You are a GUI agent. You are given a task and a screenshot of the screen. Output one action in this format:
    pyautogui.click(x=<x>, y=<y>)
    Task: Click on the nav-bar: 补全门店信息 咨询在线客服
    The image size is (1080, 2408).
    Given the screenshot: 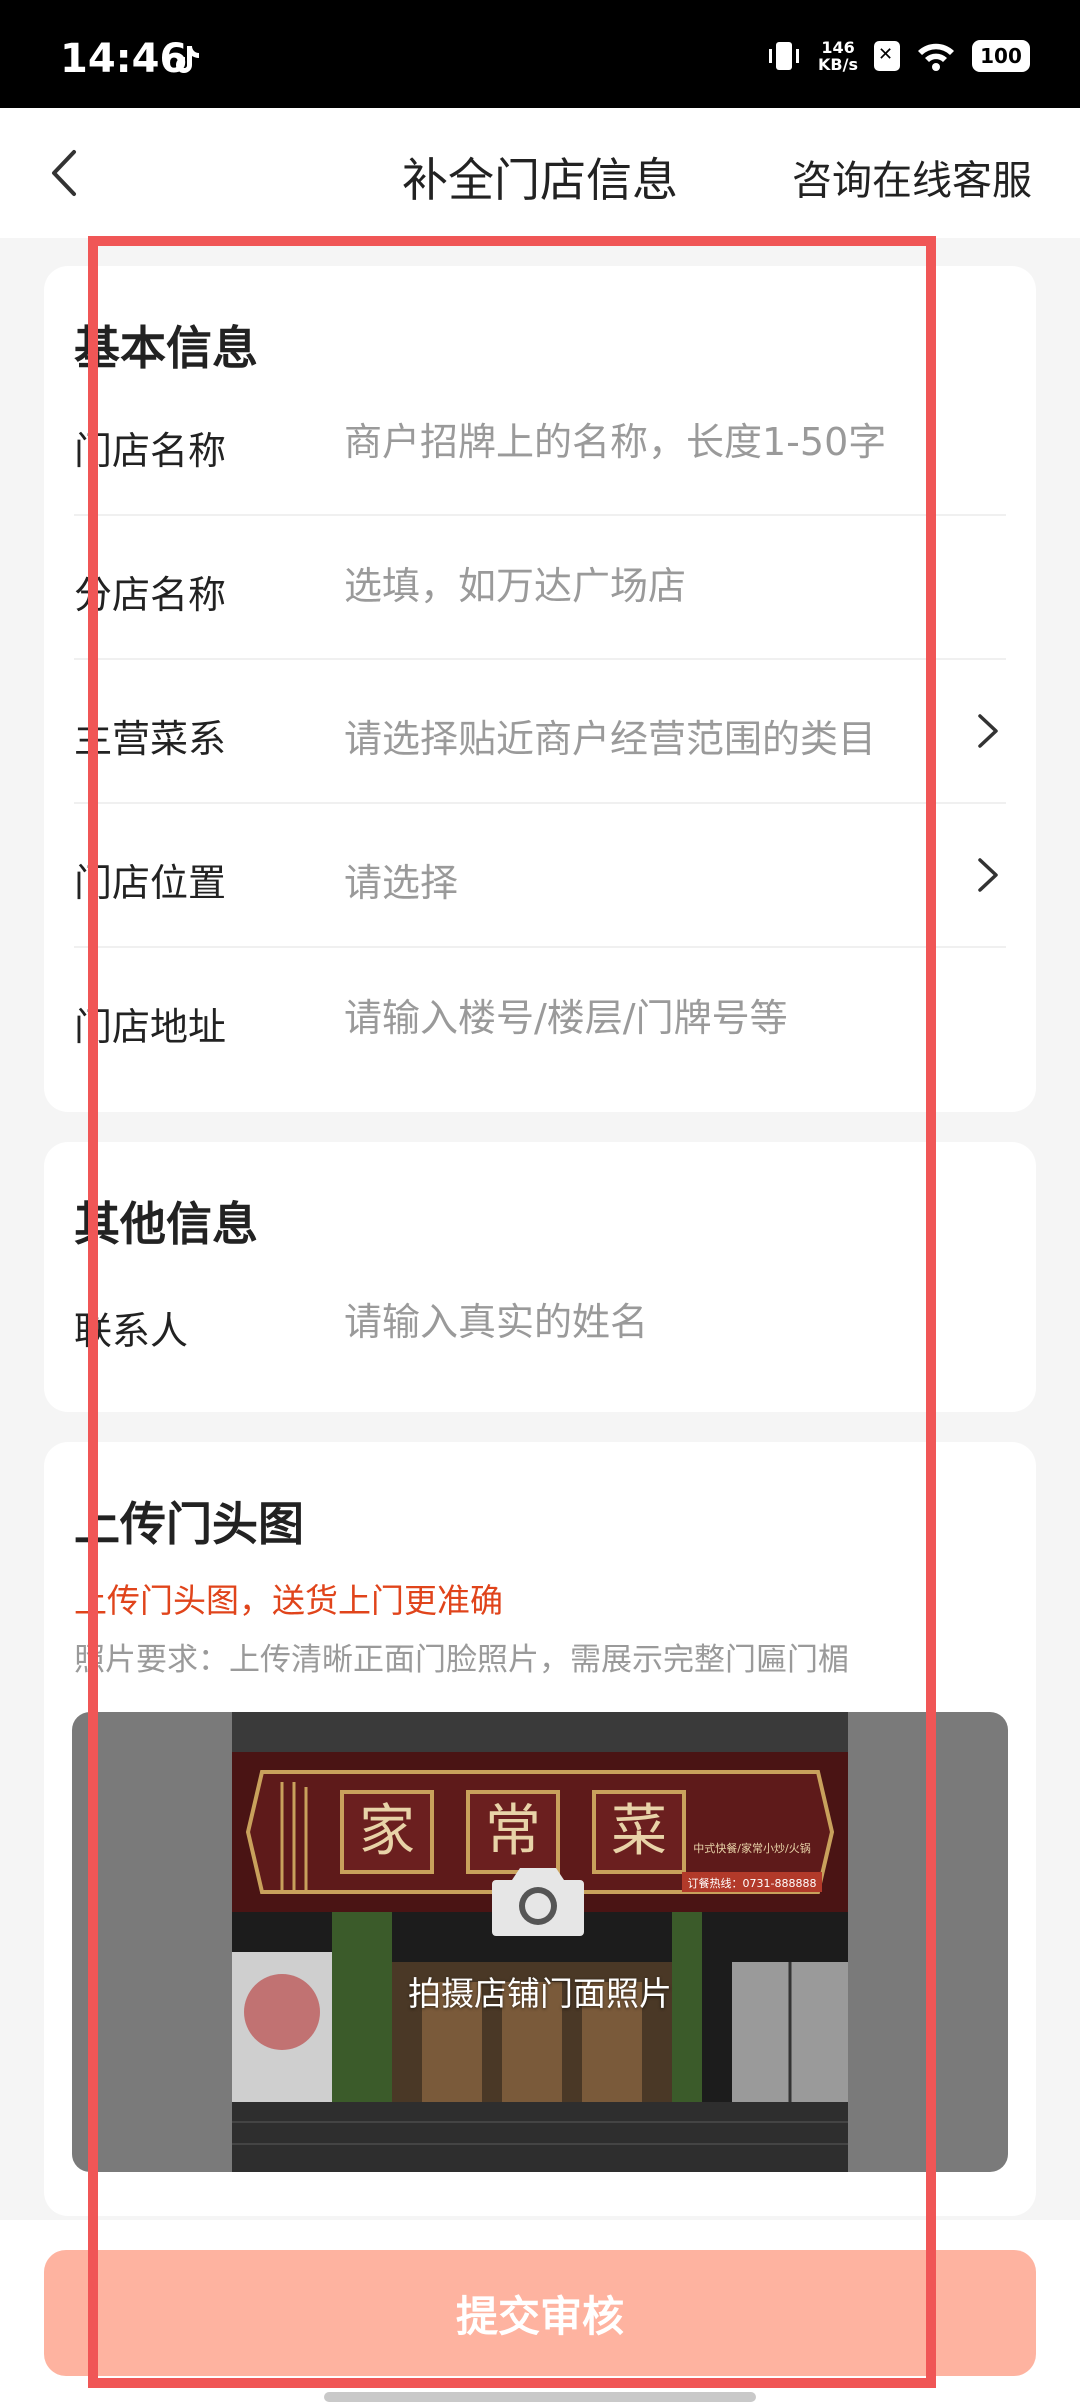 What is the action you would take?
    pyautogui.click(x=540, y=173)
    